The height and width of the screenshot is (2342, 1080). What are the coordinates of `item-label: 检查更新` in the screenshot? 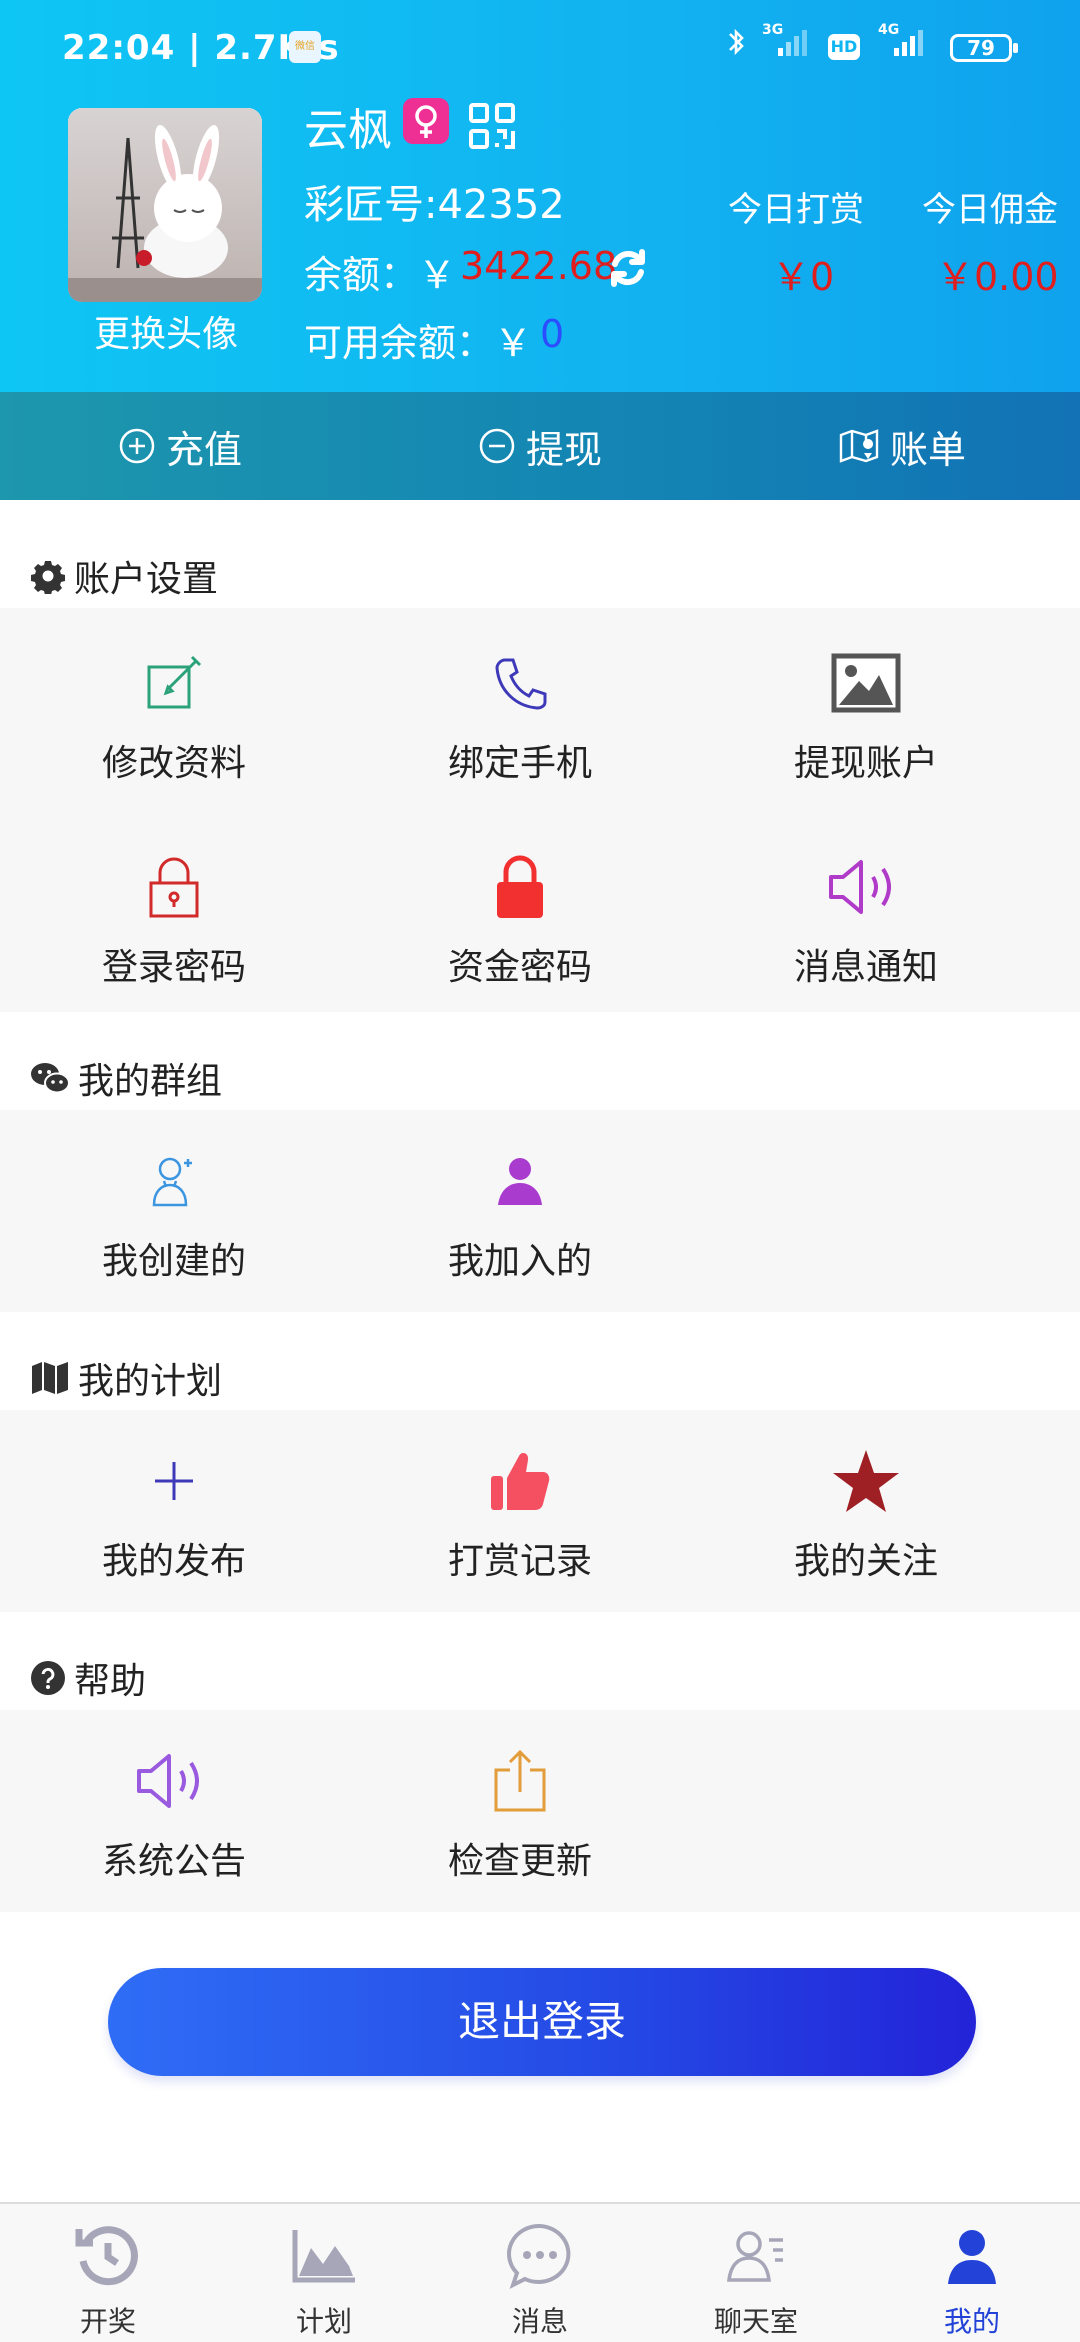 It's located at (519, 1861).